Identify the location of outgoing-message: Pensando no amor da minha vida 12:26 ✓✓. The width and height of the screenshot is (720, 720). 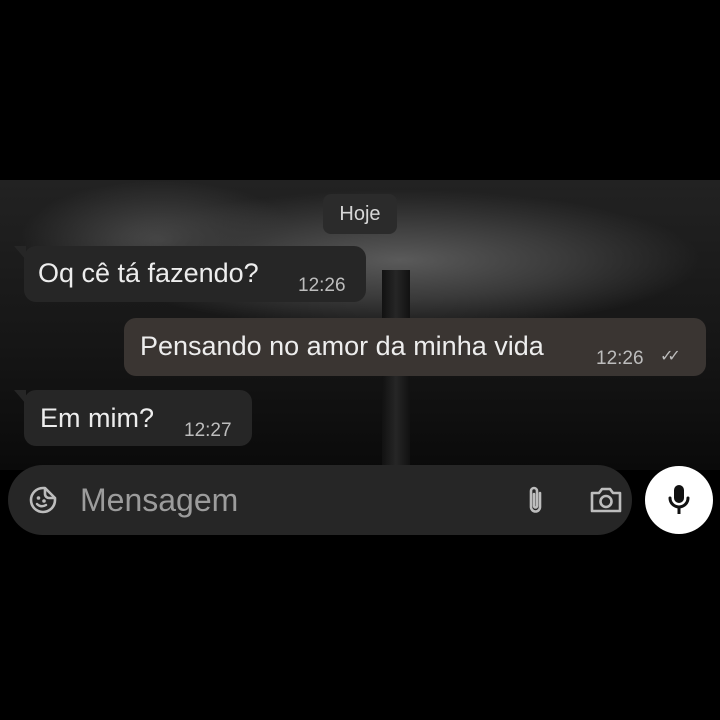
(415, 347).